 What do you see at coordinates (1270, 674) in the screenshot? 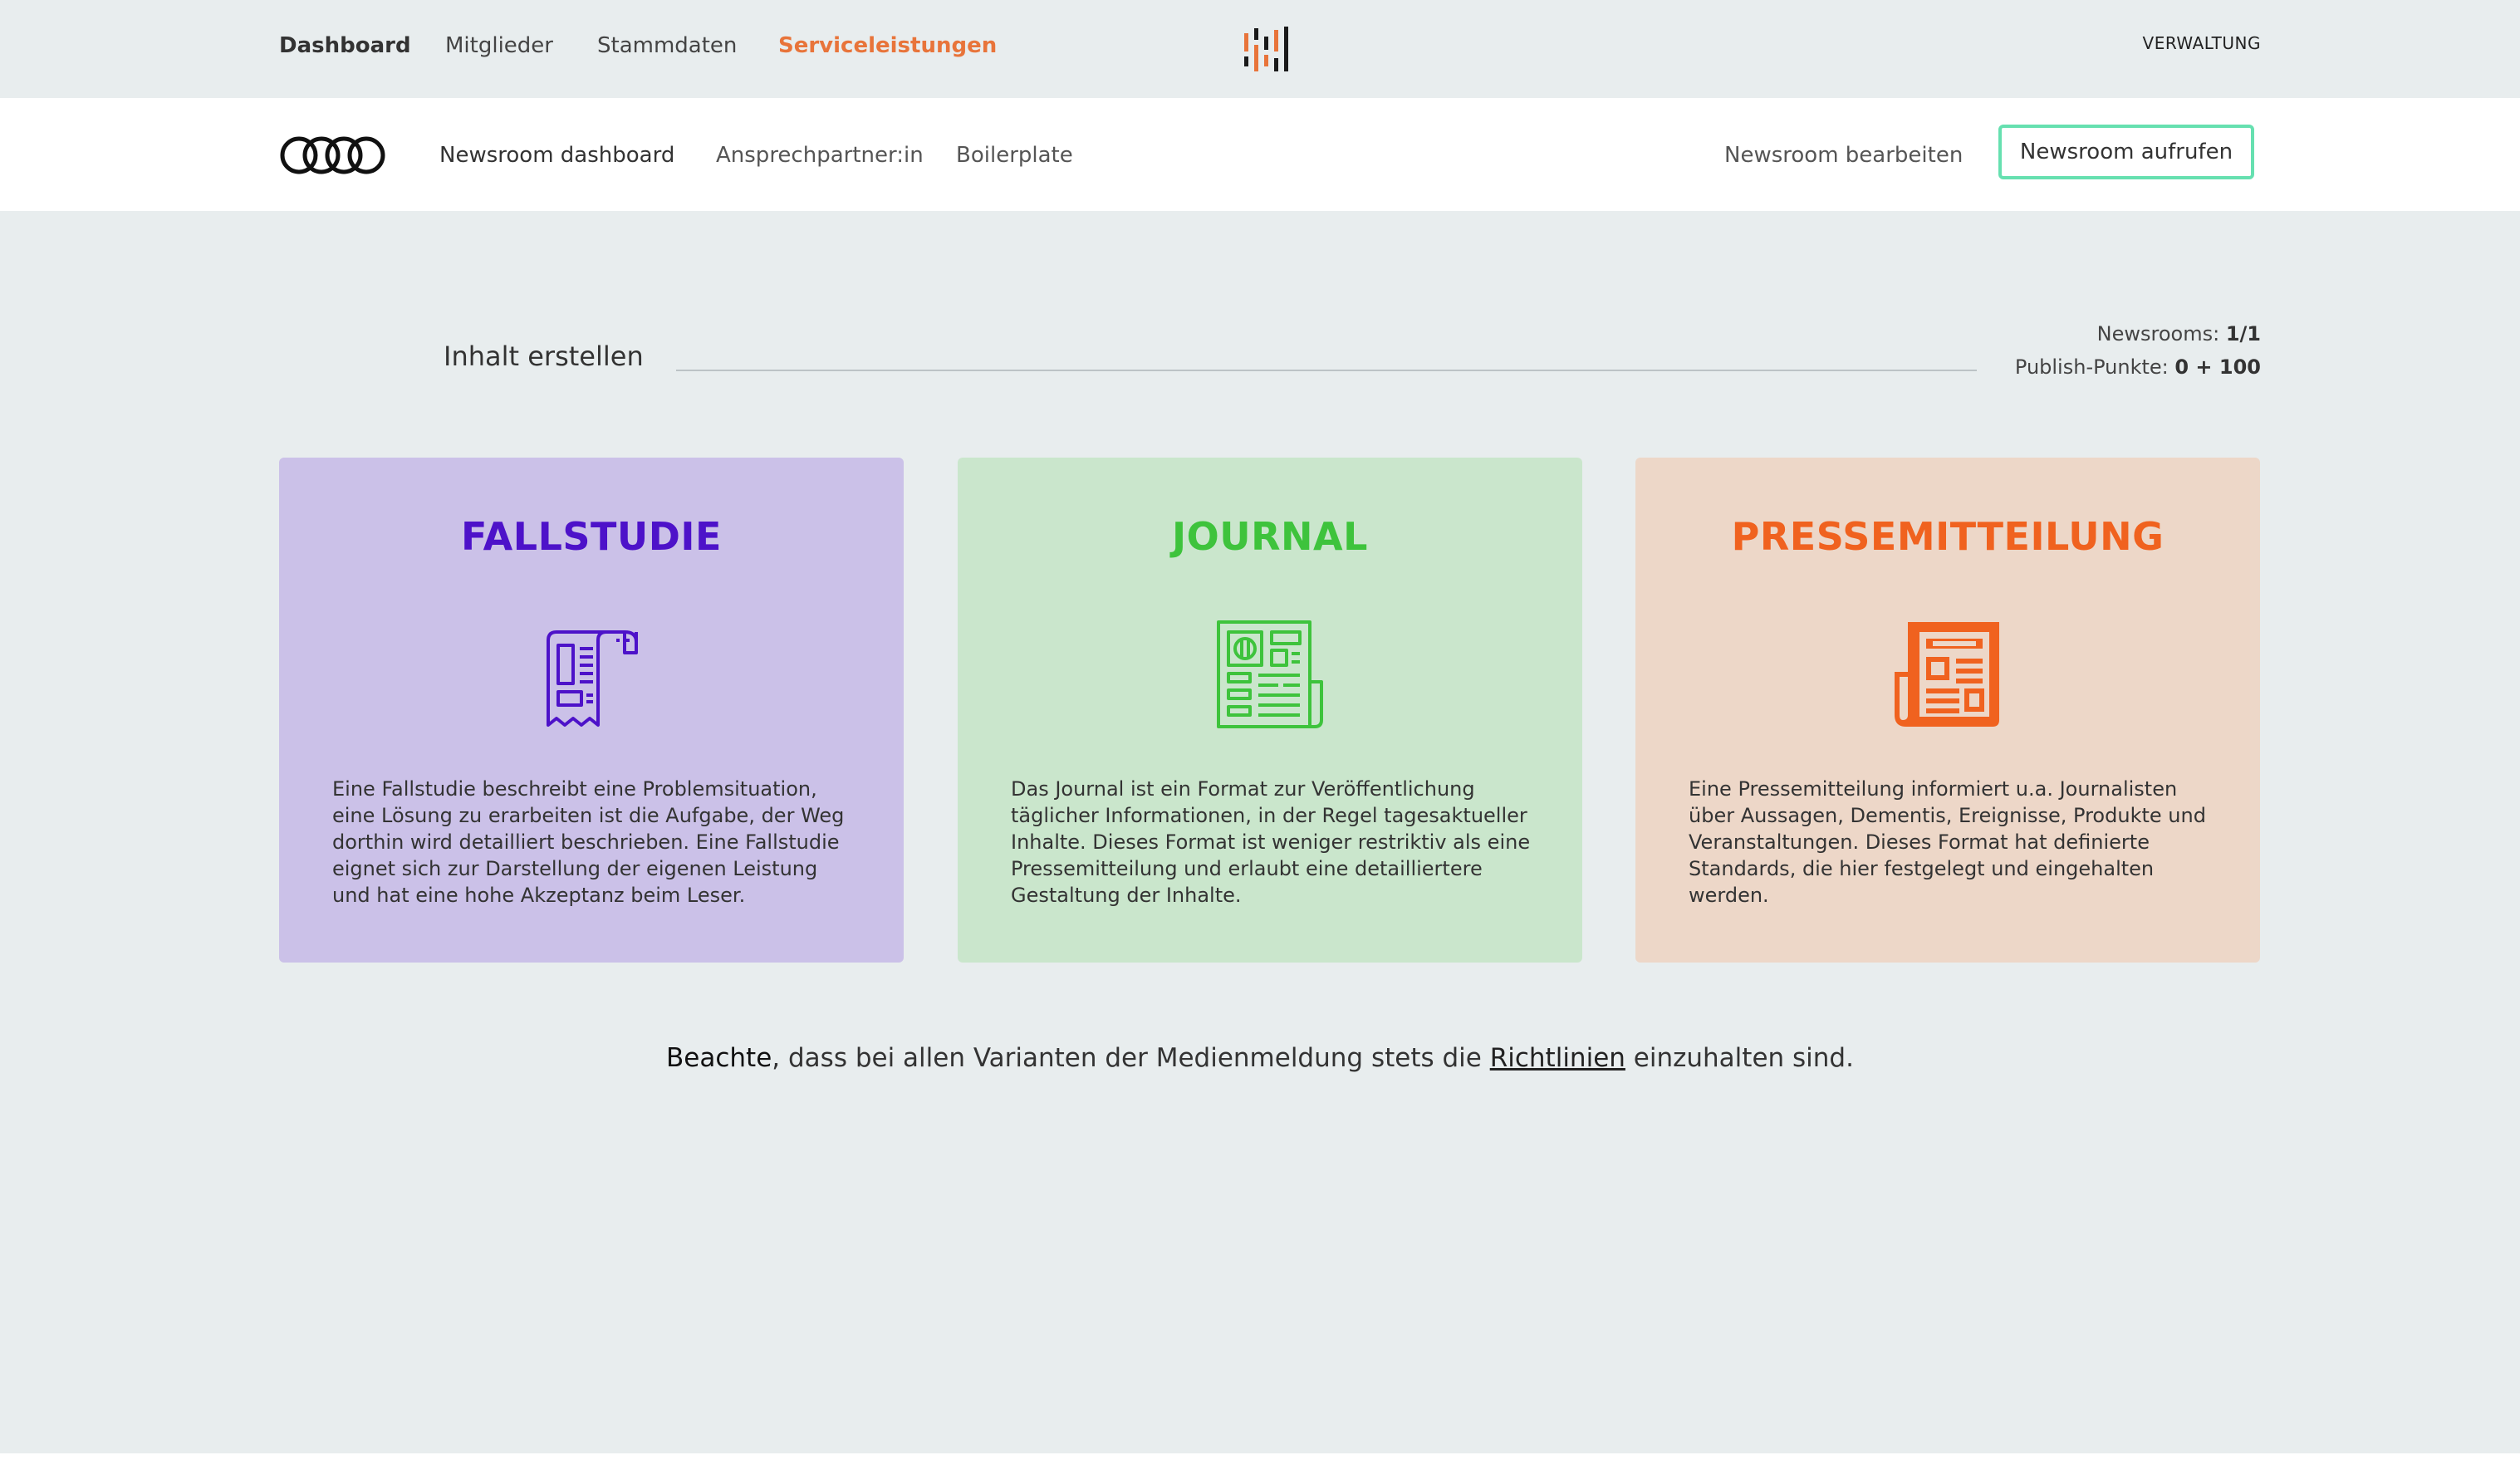
I see `journal-icon` at bounding box center [1270, 674].